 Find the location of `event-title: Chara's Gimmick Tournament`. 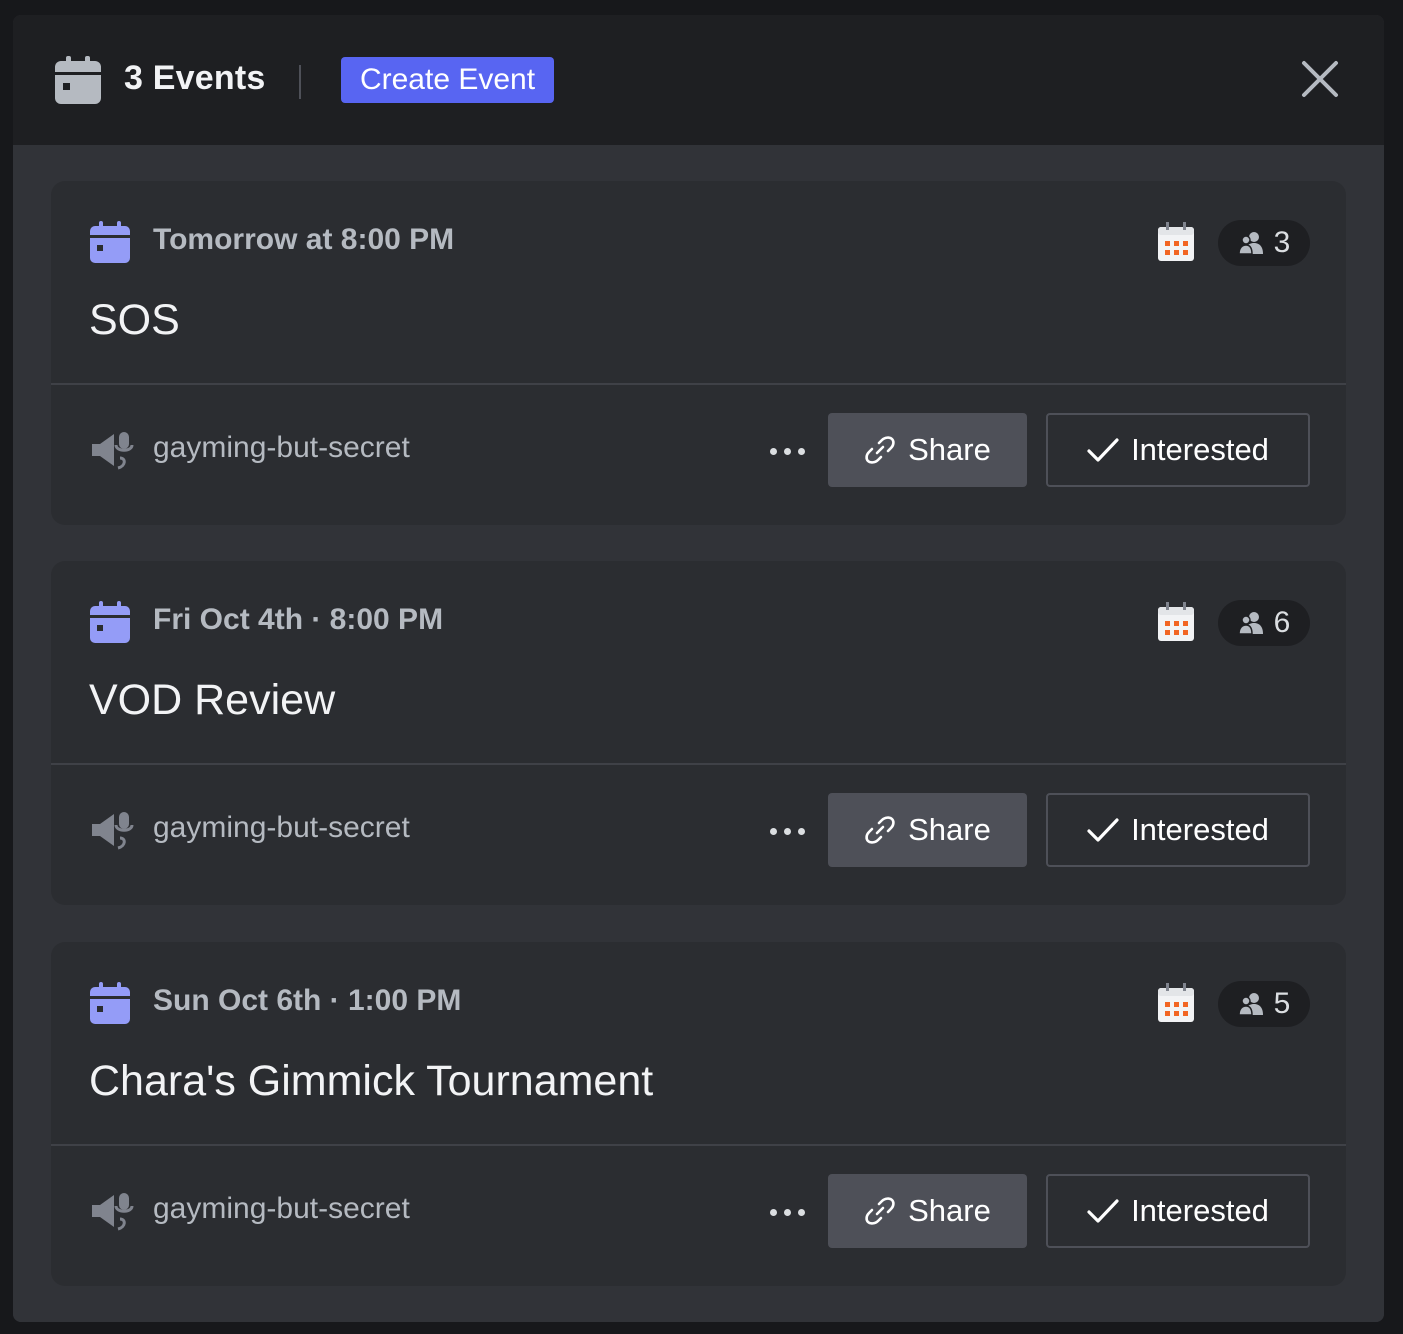

event-title: Chara's Gimmick Tournament is located at coordinates (371, 1081).